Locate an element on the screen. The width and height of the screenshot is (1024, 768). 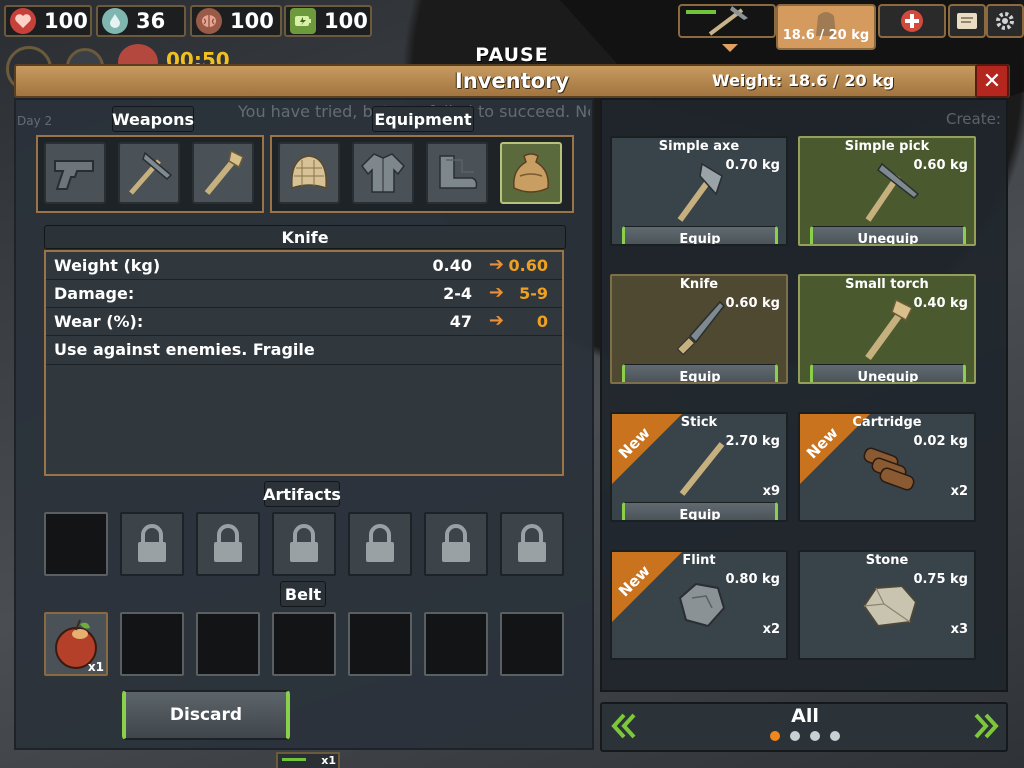
arrow-right-icon: ➔ is located at coordinates (496, 264).